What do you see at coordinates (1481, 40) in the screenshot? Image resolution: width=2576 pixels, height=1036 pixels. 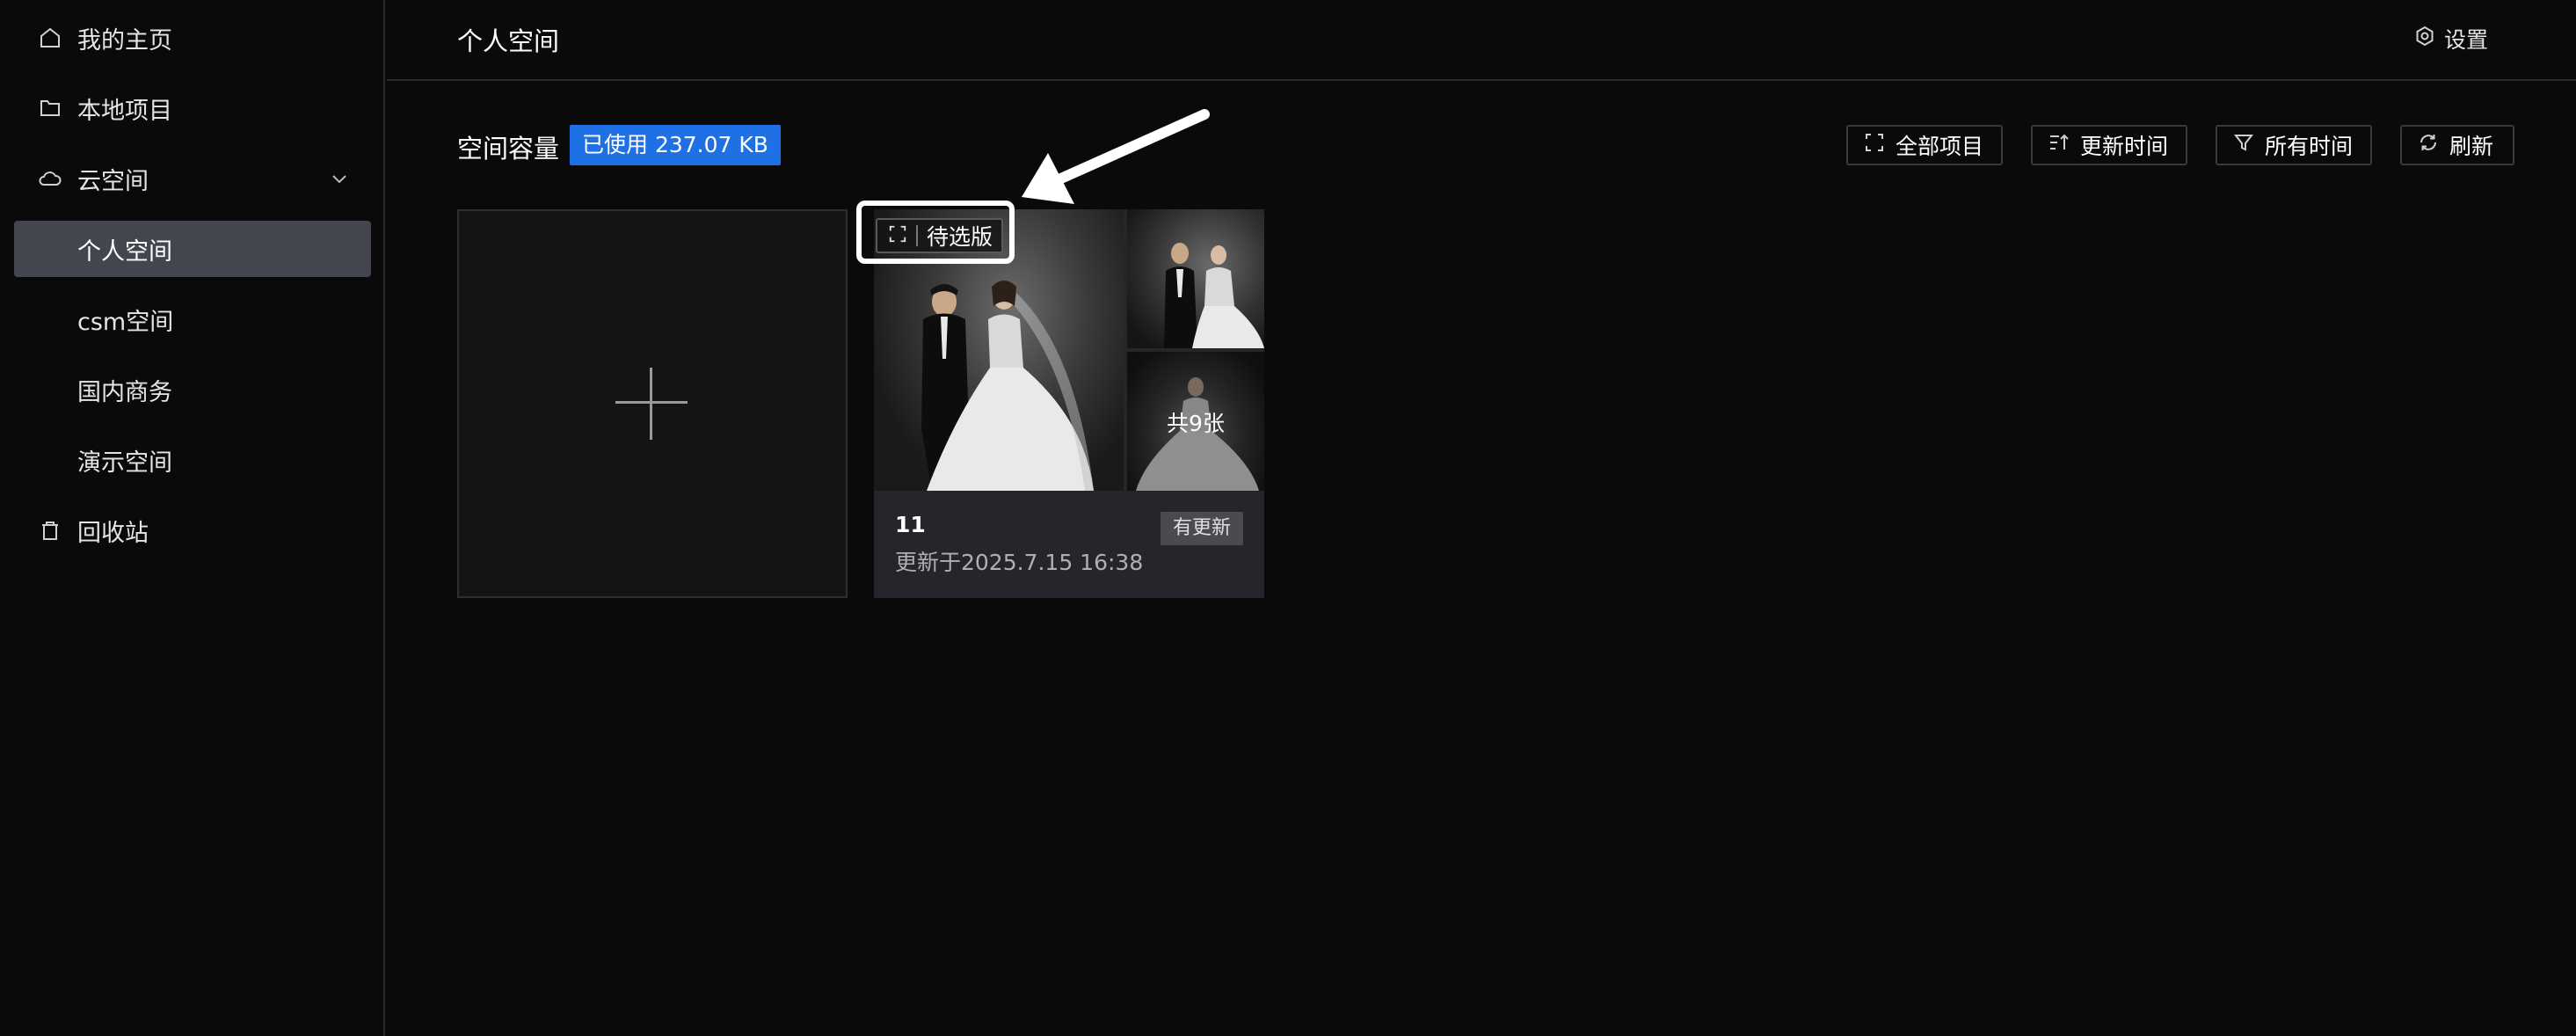 I see `header: 个人空间 设置` at bounding box center [1481, 40].